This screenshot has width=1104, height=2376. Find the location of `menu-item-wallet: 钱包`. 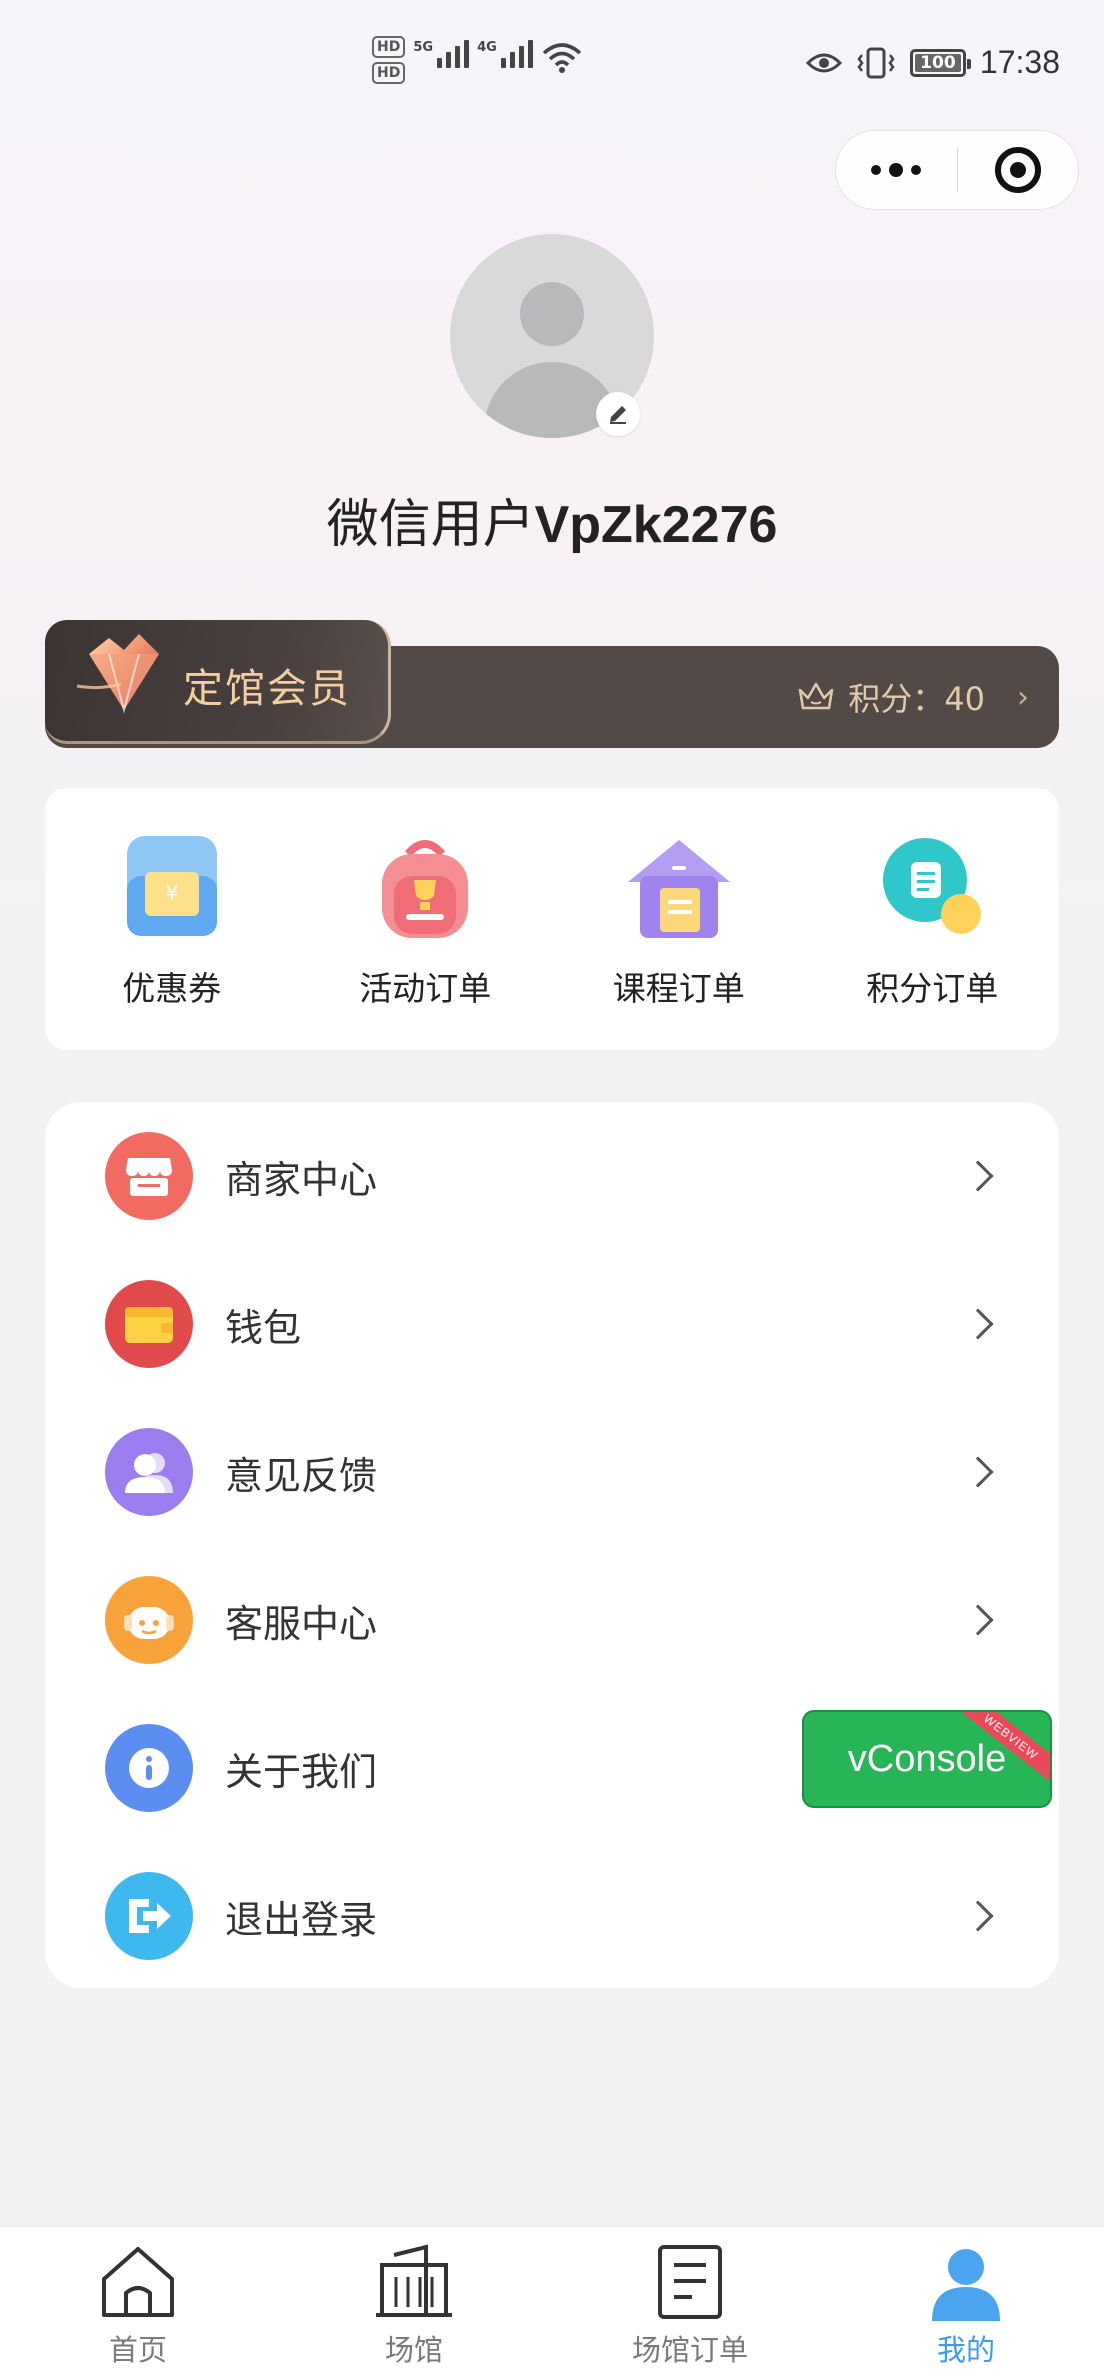

menu-item-wallet: 钱包 is located at coordinates (552, 1324).